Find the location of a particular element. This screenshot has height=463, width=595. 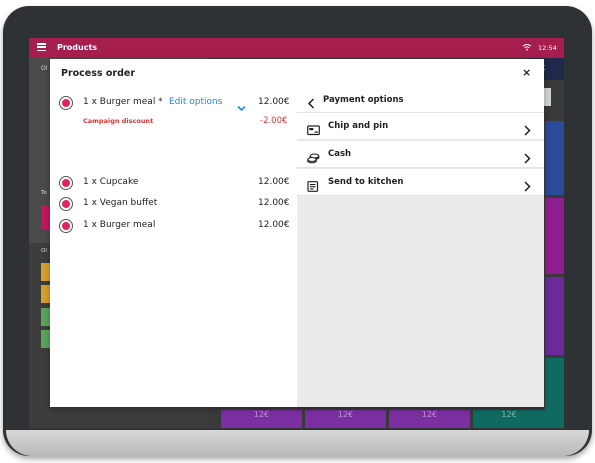

chevron-left-icon is located at coordinates (311, 101).